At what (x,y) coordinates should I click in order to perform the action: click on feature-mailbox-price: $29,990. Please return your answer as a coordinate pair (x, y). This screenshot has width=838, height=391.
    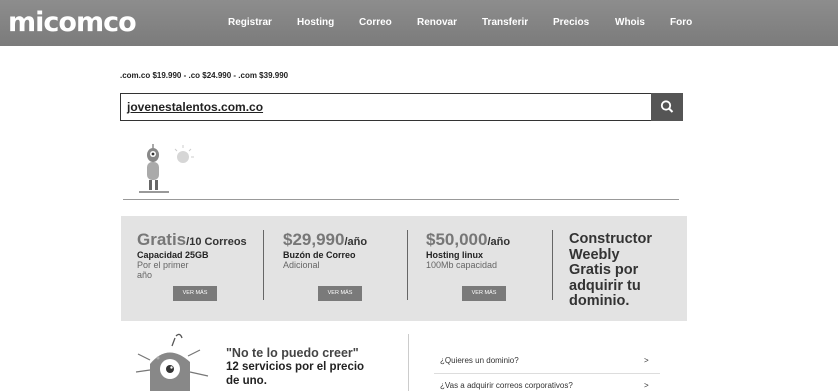
    Looking at the image, I should click on (314, 239).